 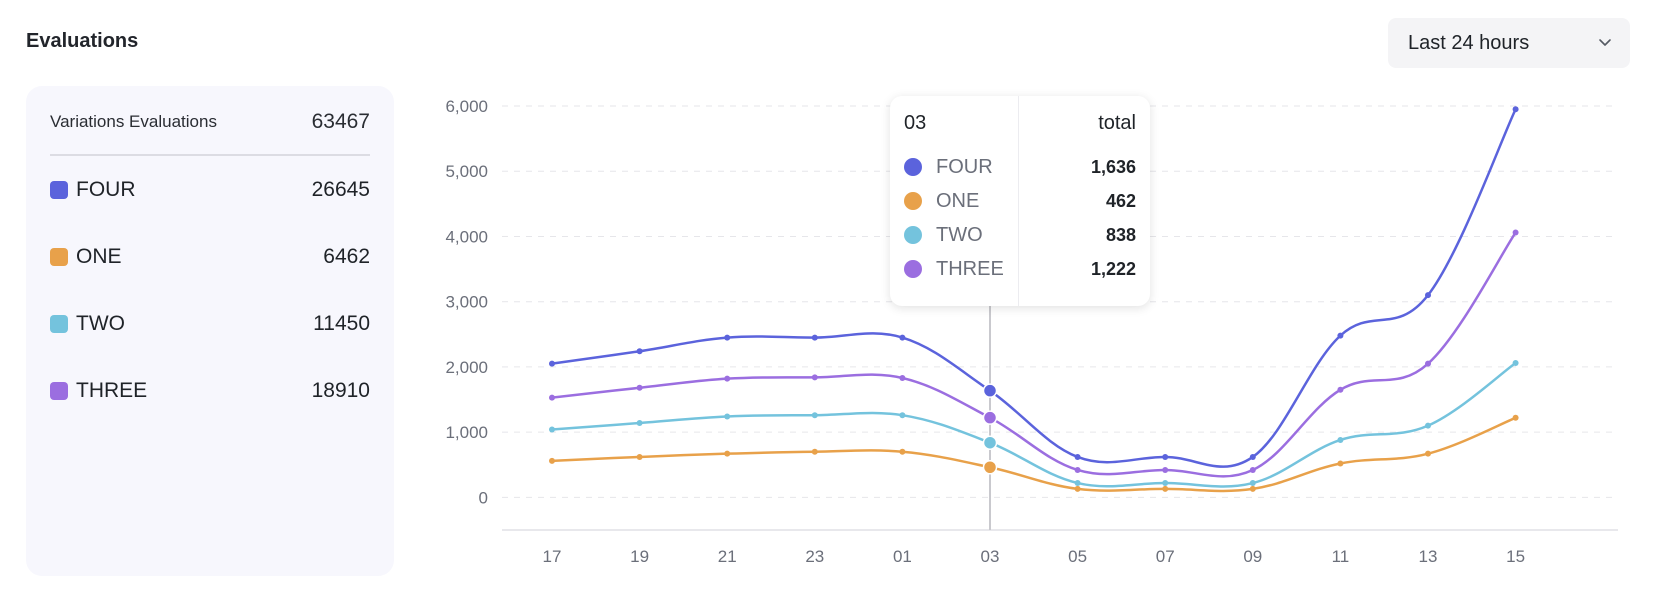 What do you see at coordinates (1515, 556) in the screenshot?
I see `x-tick-label: 15` at bounding box center [1515, 556].